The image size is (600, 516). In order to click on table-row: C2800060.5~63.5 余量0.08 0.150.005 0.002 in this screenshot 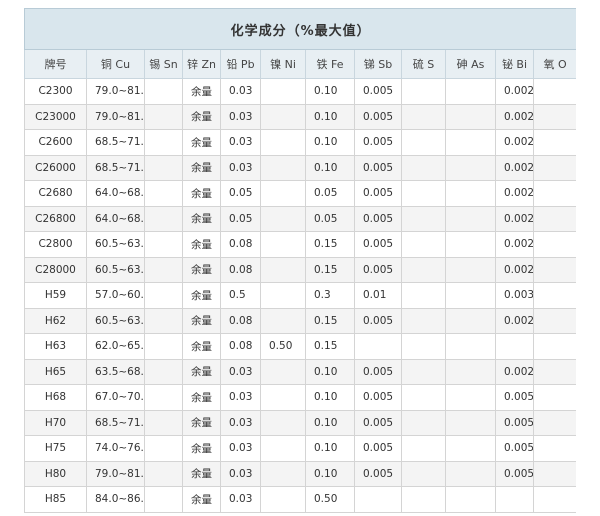, I will do `click(300, 269)`.